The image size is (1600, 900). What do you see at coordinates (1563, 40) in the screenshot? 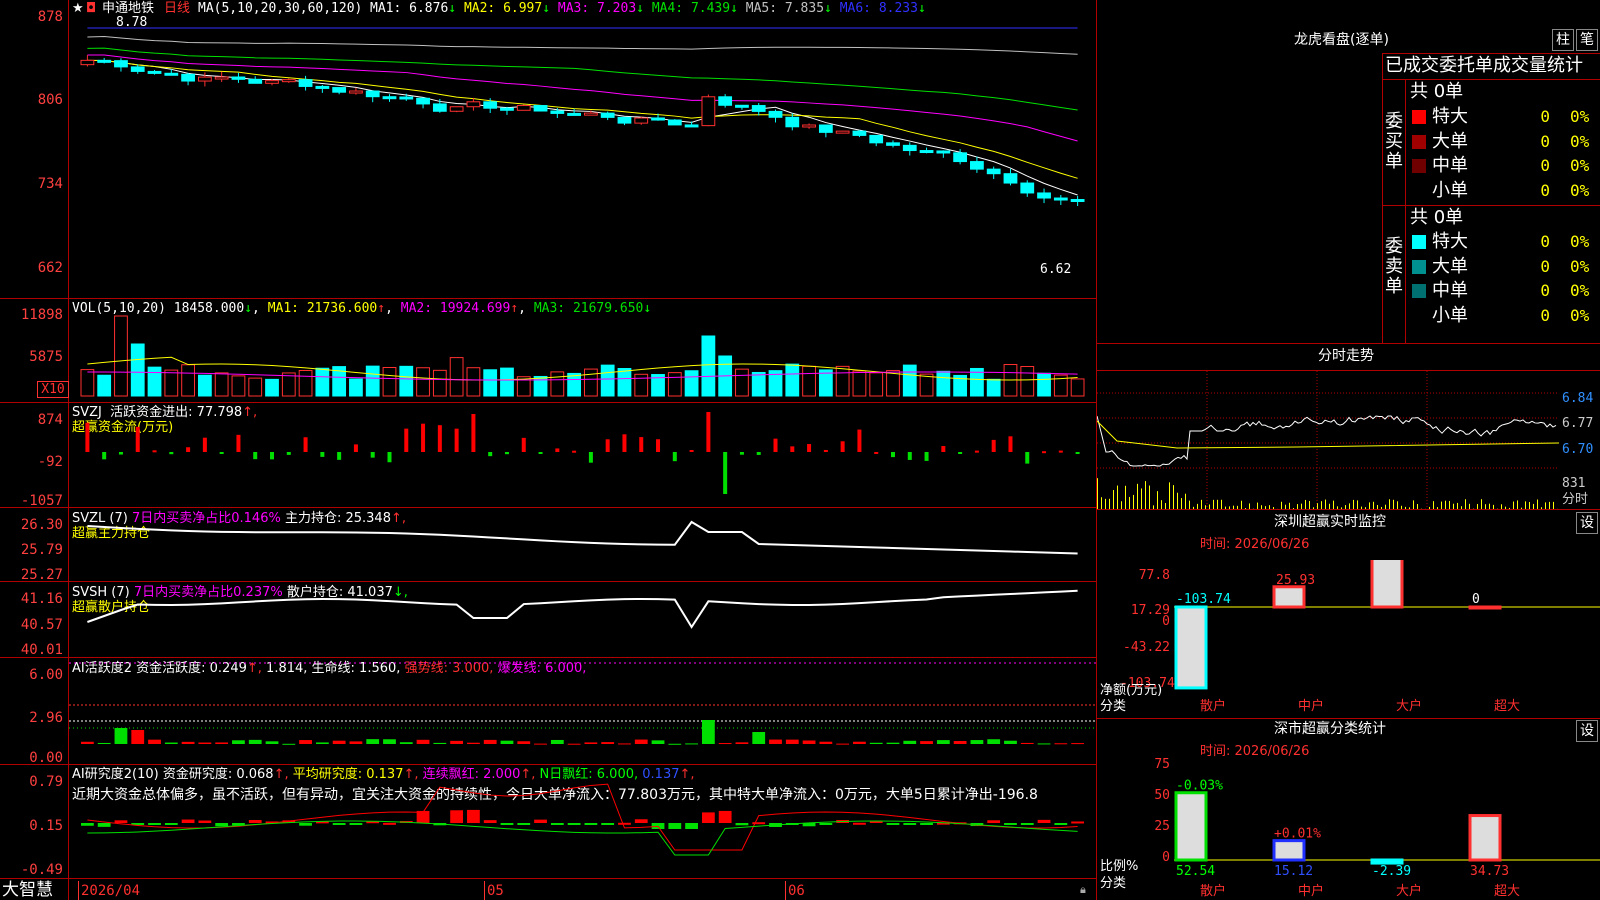
I see `bar-mode-button: 柱` at bounding box center [1563, 40].